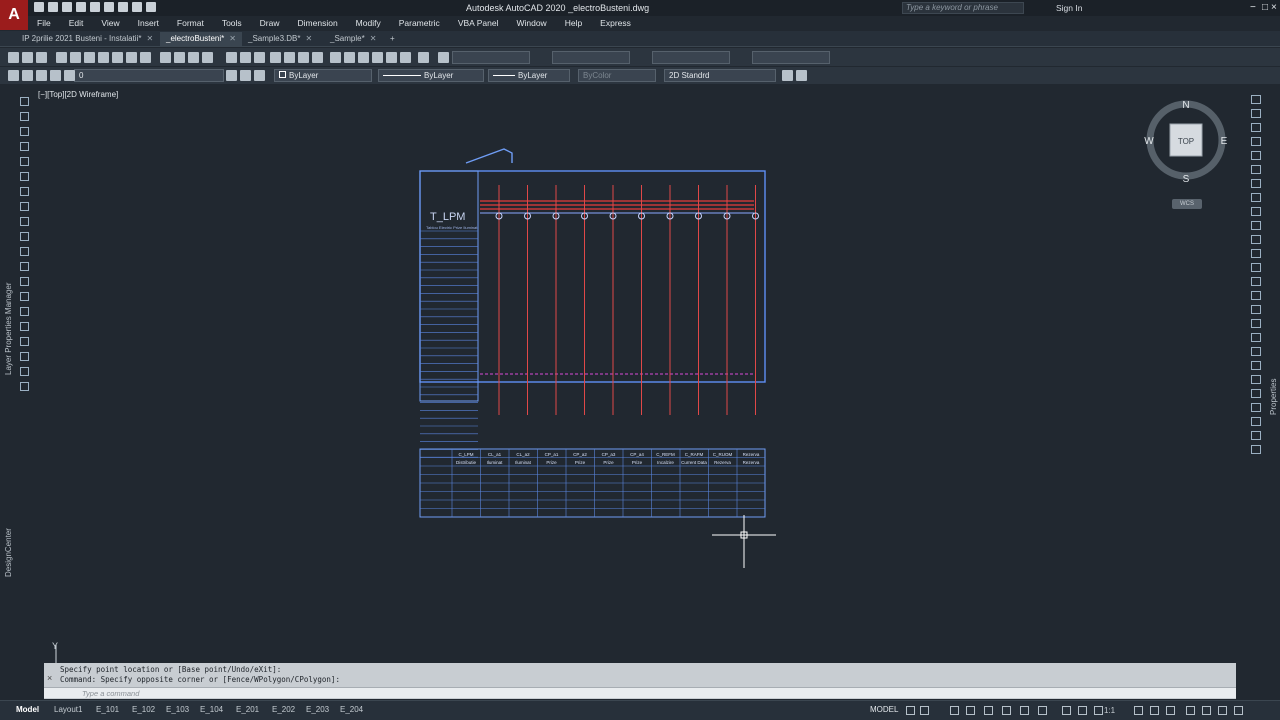  What do you see at coordinates (39, 7) in the screenshot?
I see `new-icon` at bounding box center [39, 7].